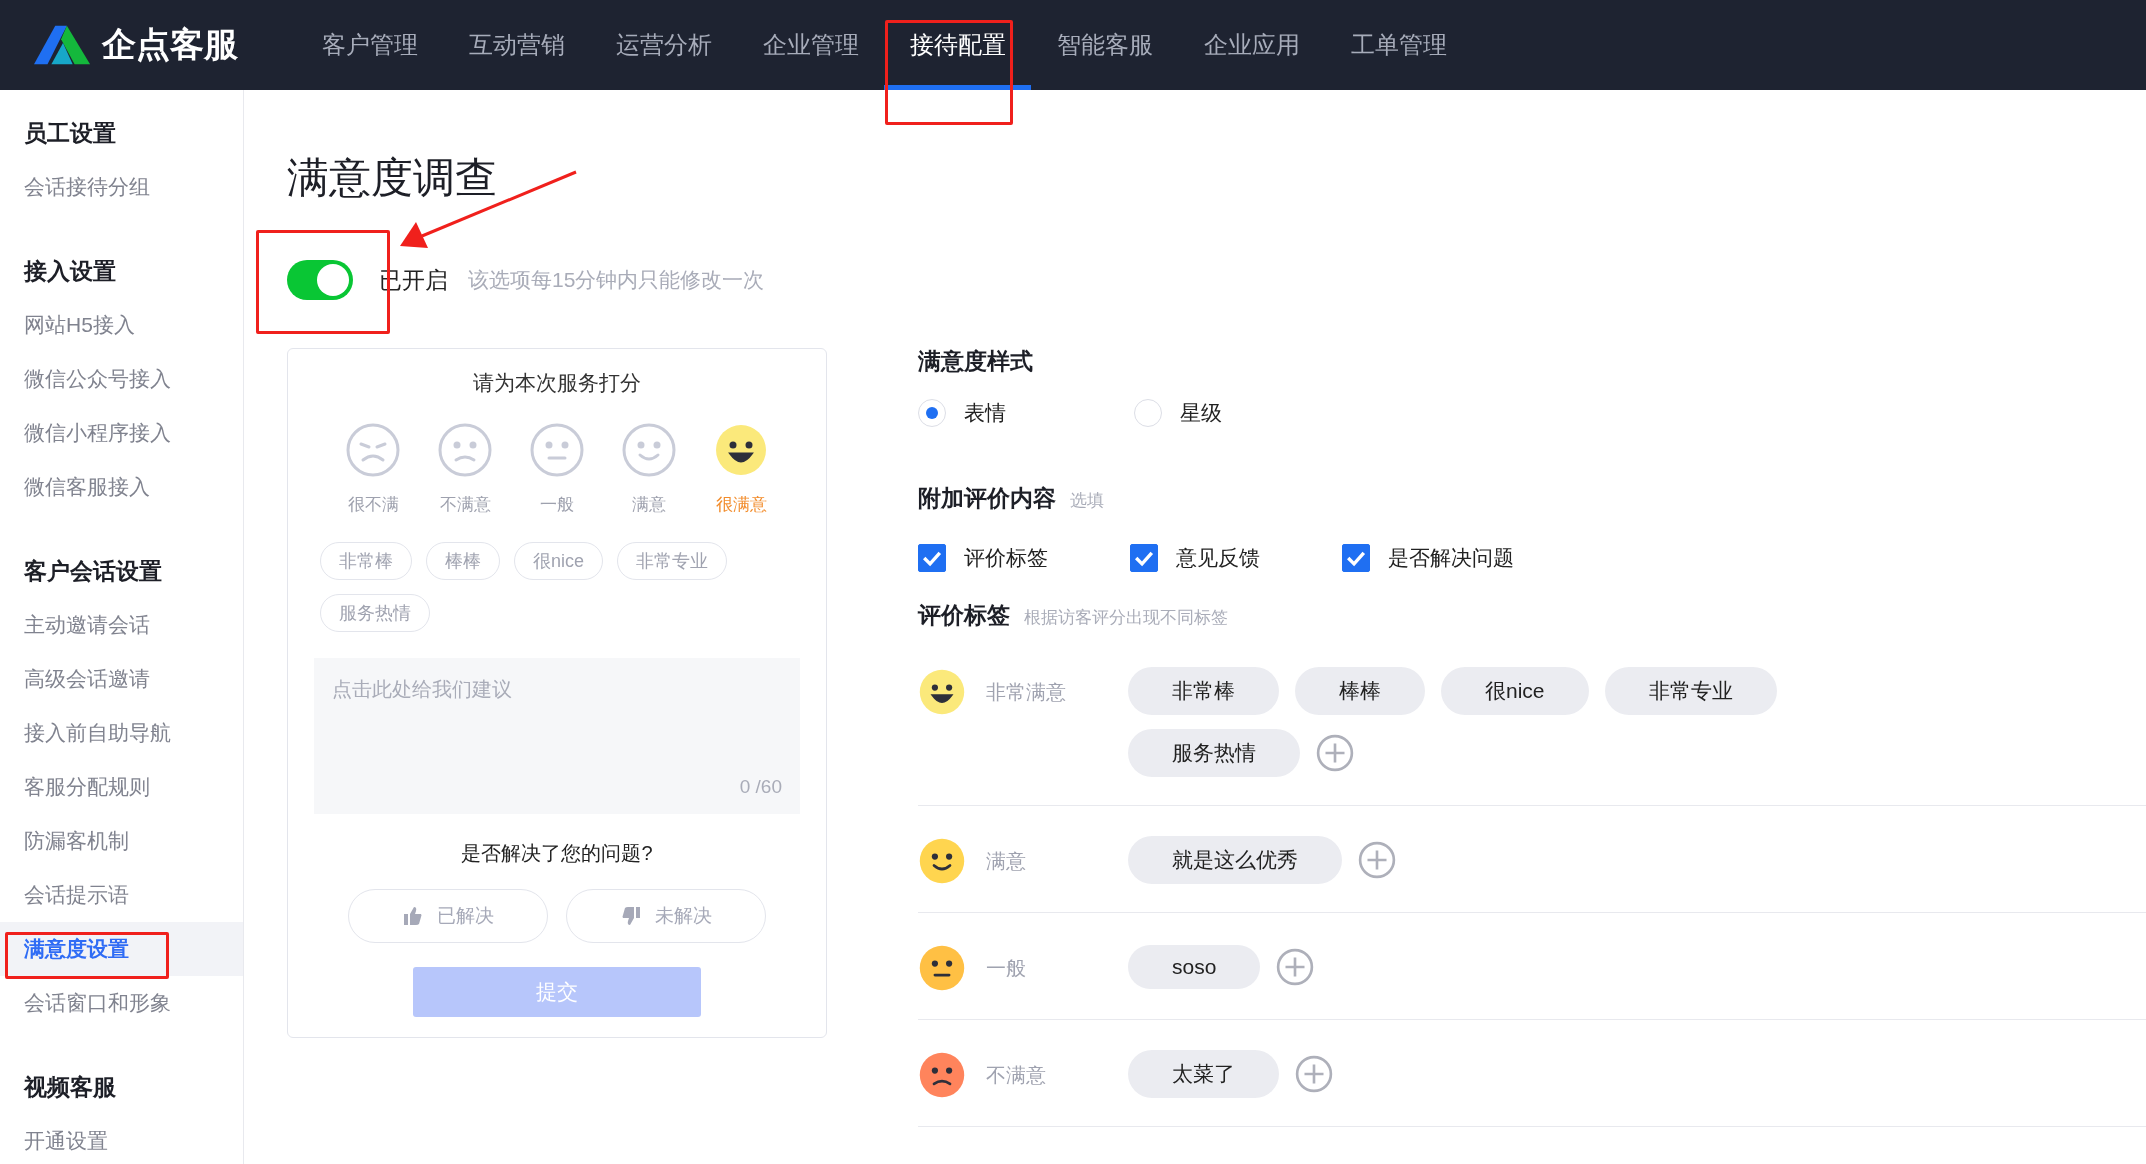  Describe the element at coordinates (1194, 967) in the screenshot. I see `tag-chip: soso` at that location.